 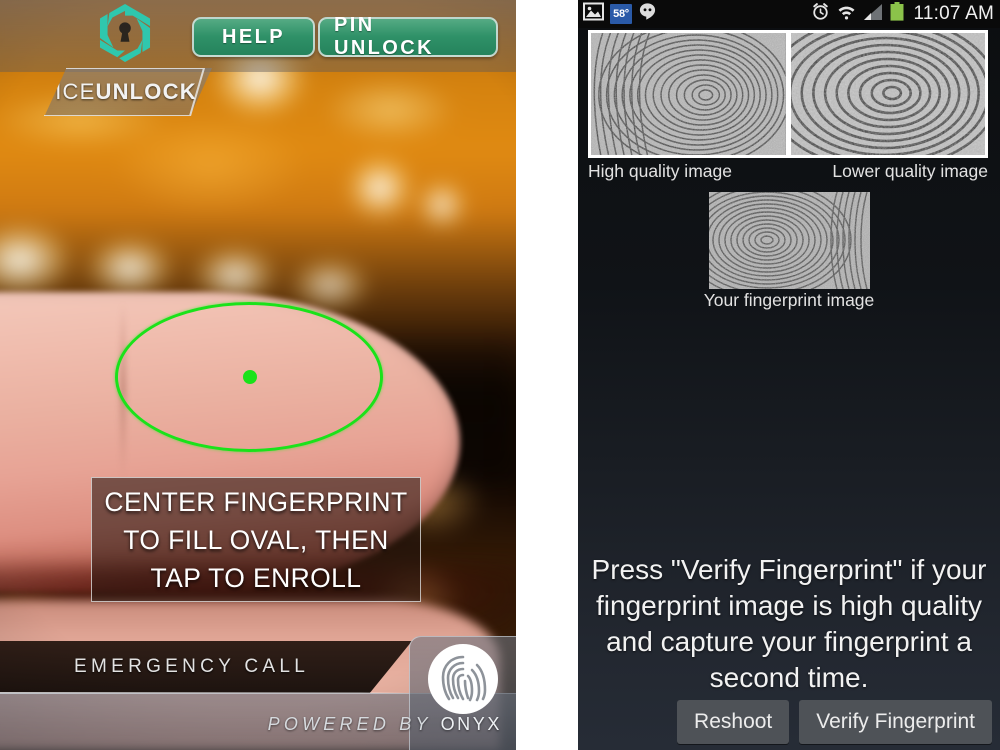 What do you see at coordinates (408, 36) in the screenshot?
I see `pin-unlock-button: PIN UNLOCK` at bounding box center [408, 36].